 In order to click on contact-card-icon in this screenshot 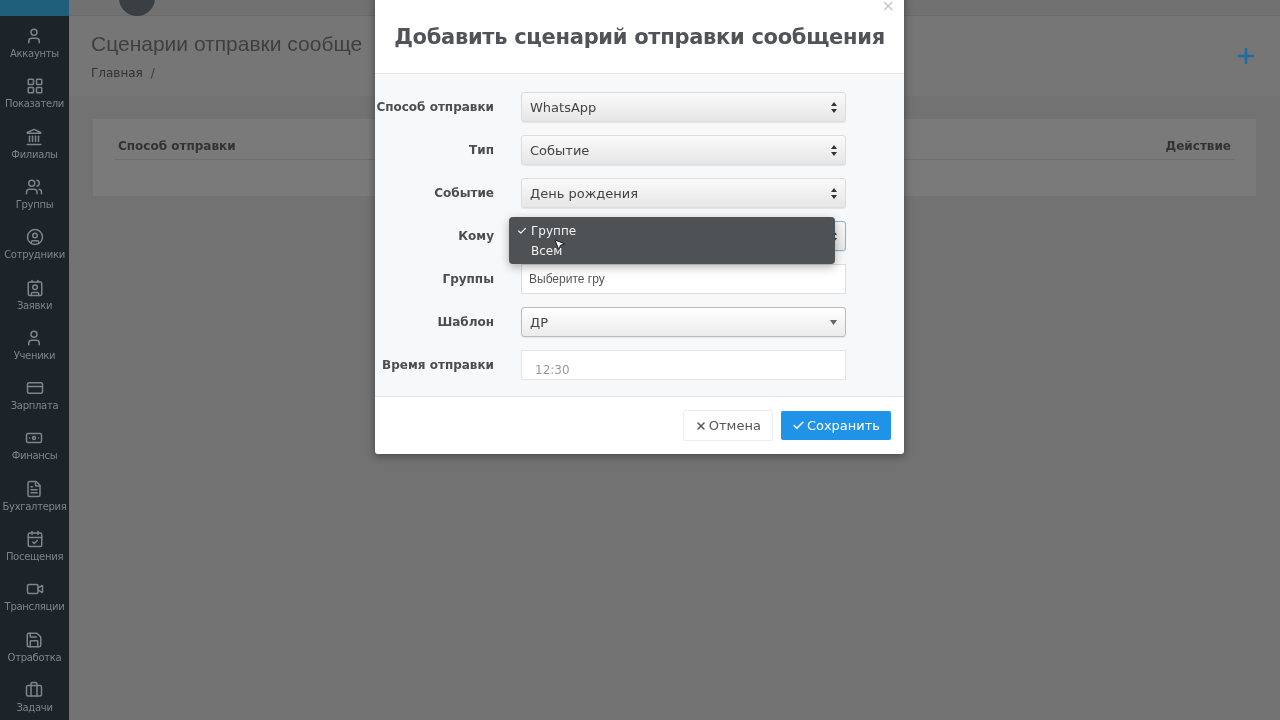, I will do `click(34, 287)`.